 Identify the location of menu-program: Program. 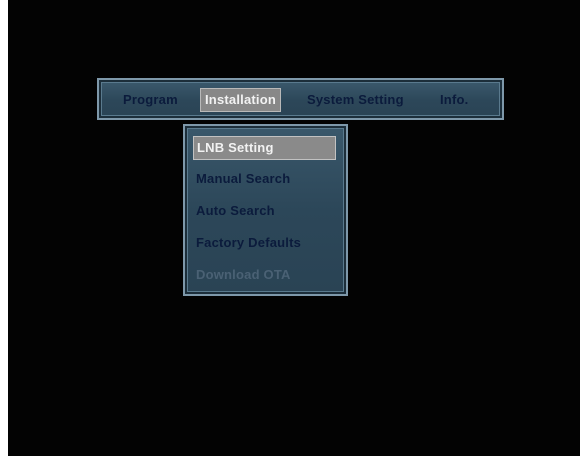
(150, 100).